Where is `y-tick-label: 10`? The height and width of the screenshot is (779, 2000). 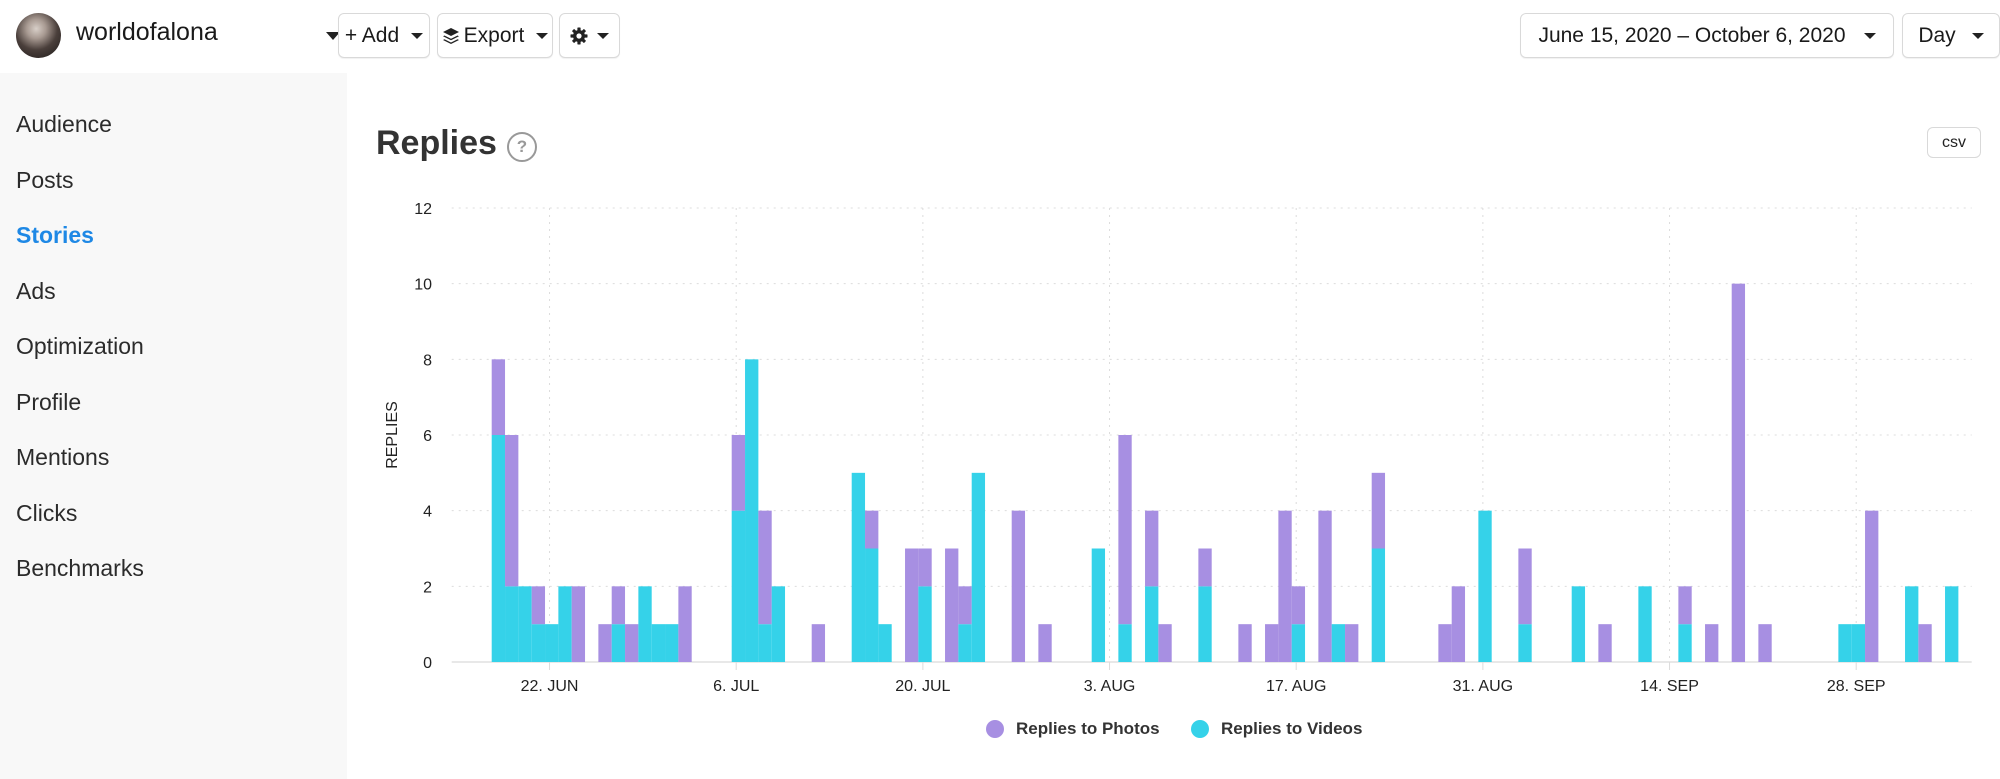
y-tick-label: 10 is located at coordinates (423, 285).